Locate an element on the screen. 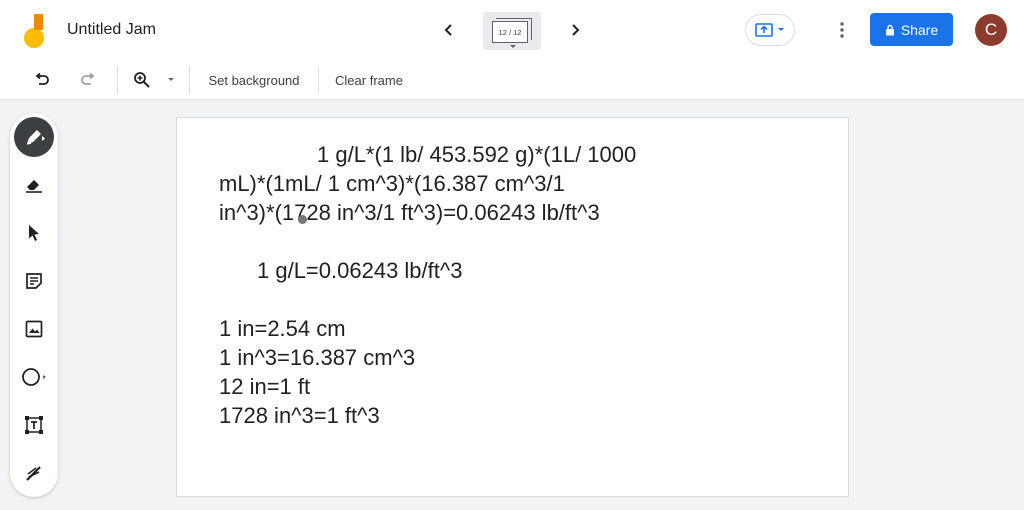 The width and height of the screenshot is (1024, 510). undo-button is located at coordinates (42, 80).